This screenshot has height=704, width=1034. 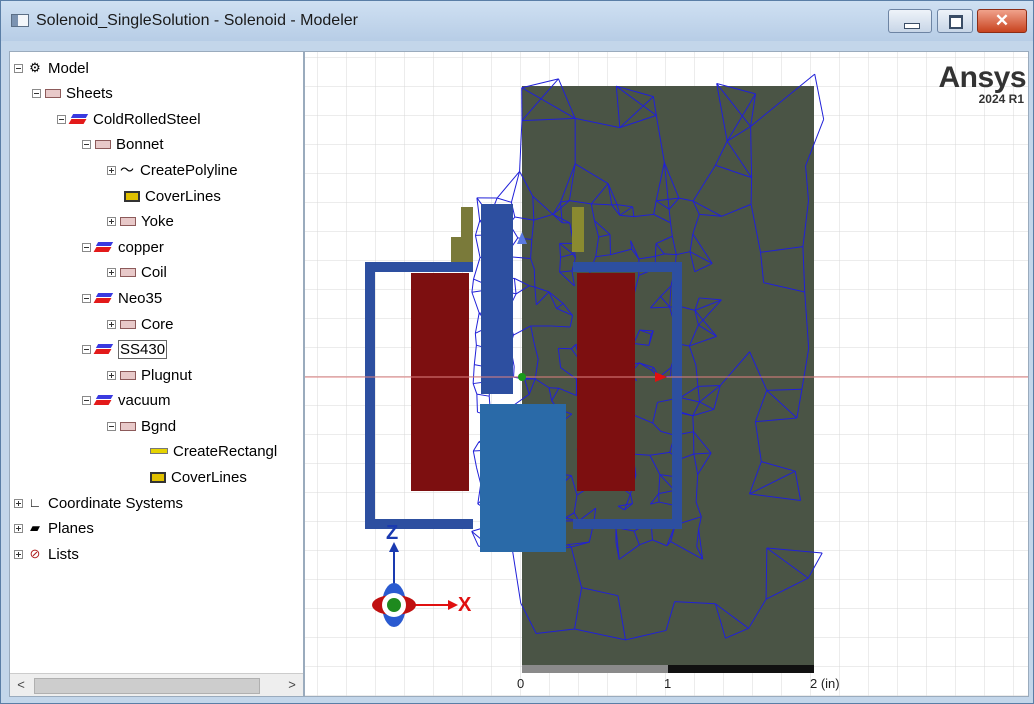 I want to click on tree-item-vacuum: vacuum, so click(x=126, y=400).